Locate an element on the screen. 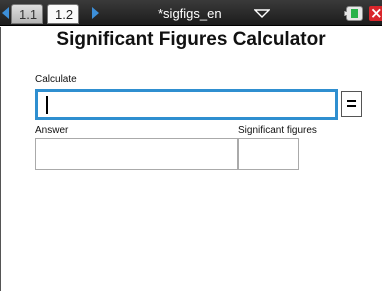 The width and height of the screenshot is (382, 291). equals-button: = is located at coordinates (351, 104).